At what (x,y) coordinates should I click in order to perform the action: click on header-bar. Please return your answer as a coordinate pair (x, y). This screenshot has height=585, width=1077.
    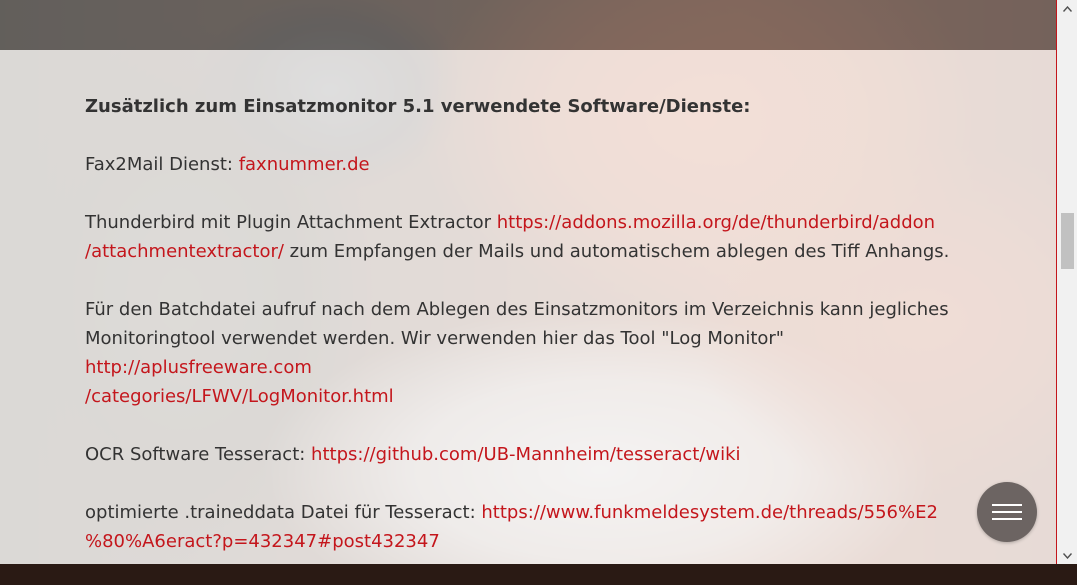
    Looking at the image, I should click on (528, 25).